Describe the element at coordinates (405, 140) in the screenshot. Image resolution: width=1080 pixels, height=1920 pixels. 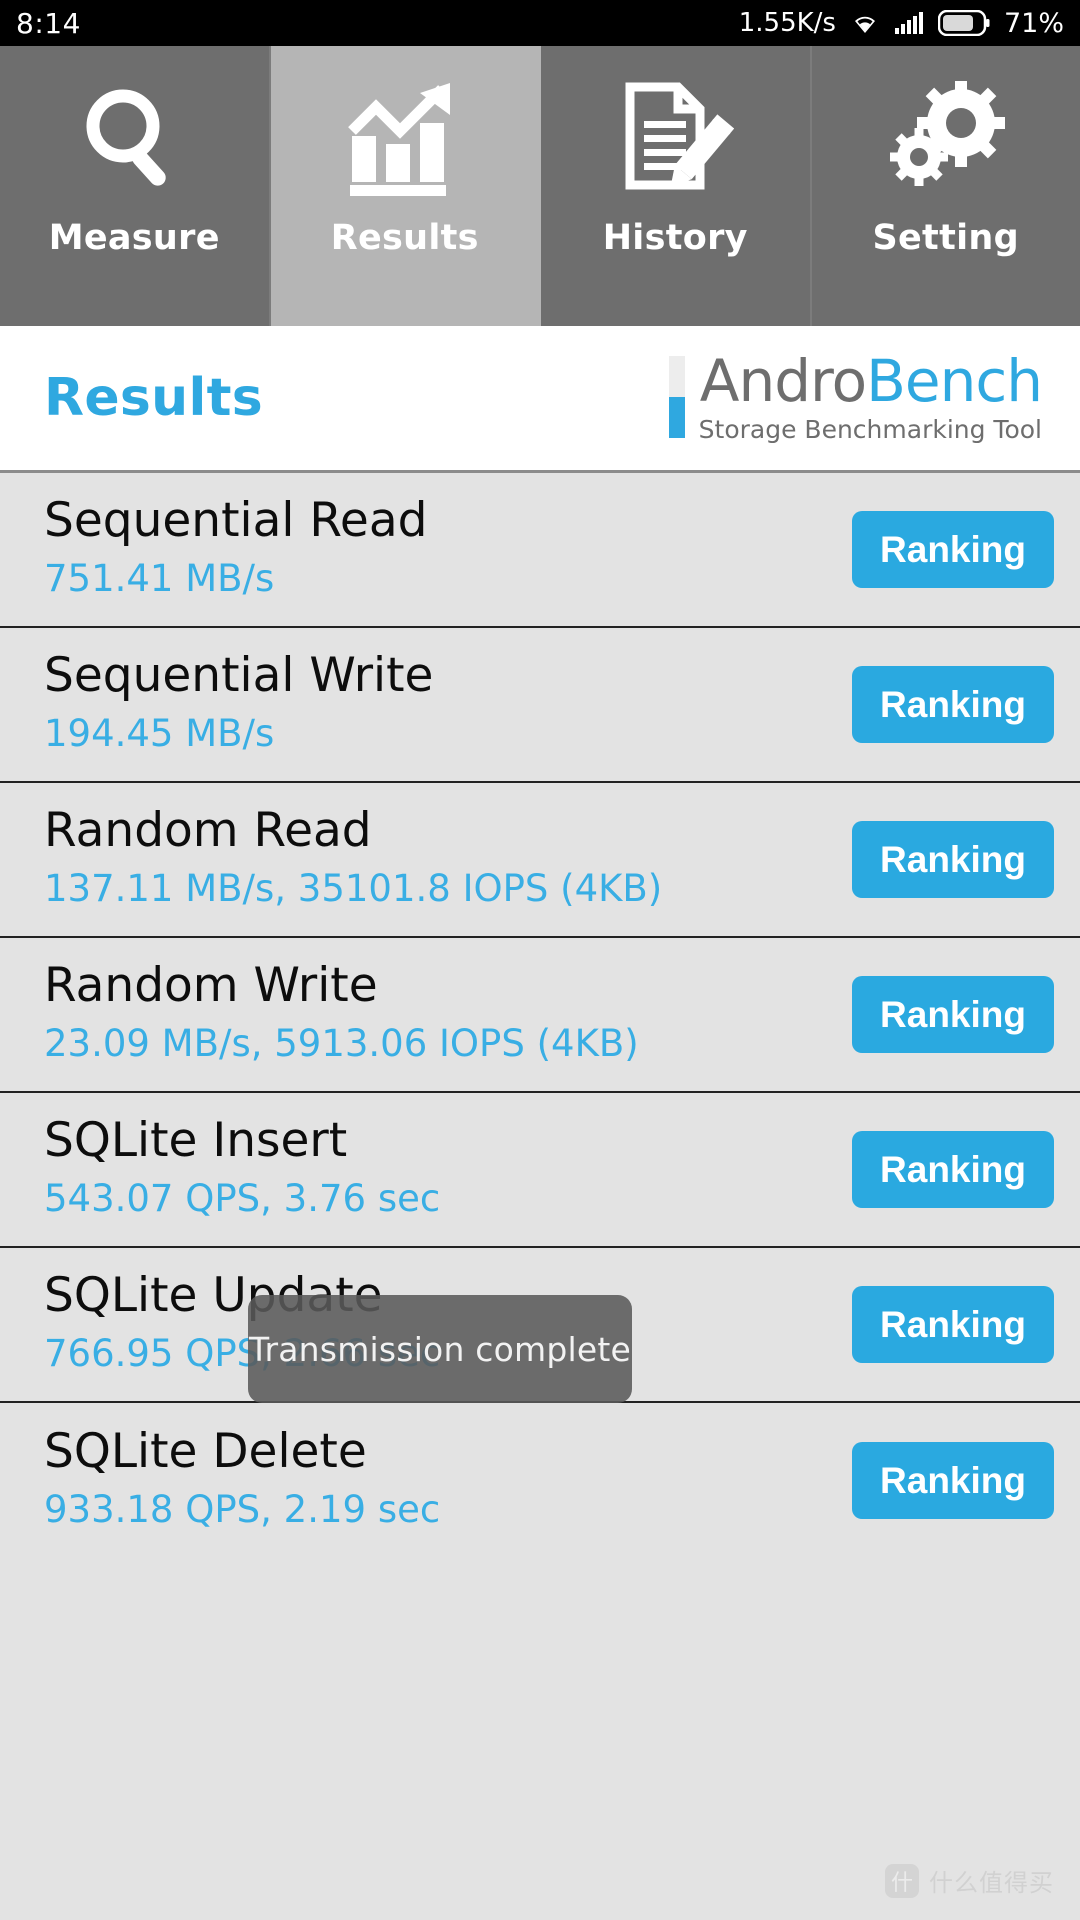
I see `bar-chart-arrow-icon` at that location.